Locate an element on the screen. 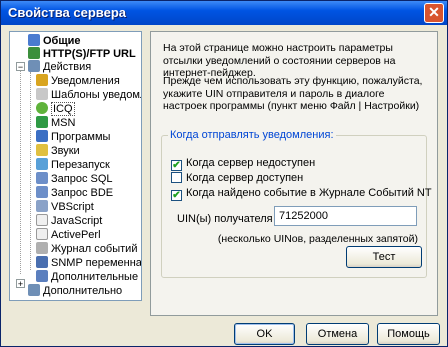 This screenshot has width=448, height=347. sounds-icon is located at coordinates (42, 150).